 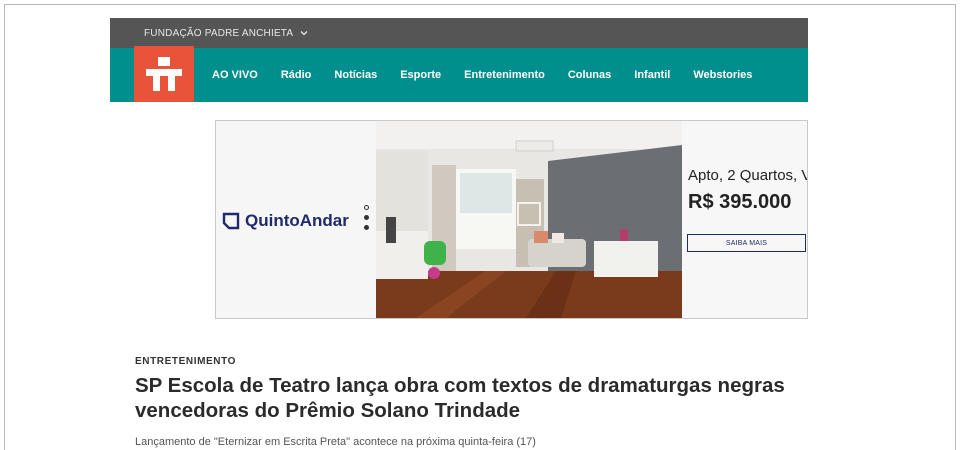 I want to click on ad-brand-name: QuintoAndar, so click(x=297, y=220).